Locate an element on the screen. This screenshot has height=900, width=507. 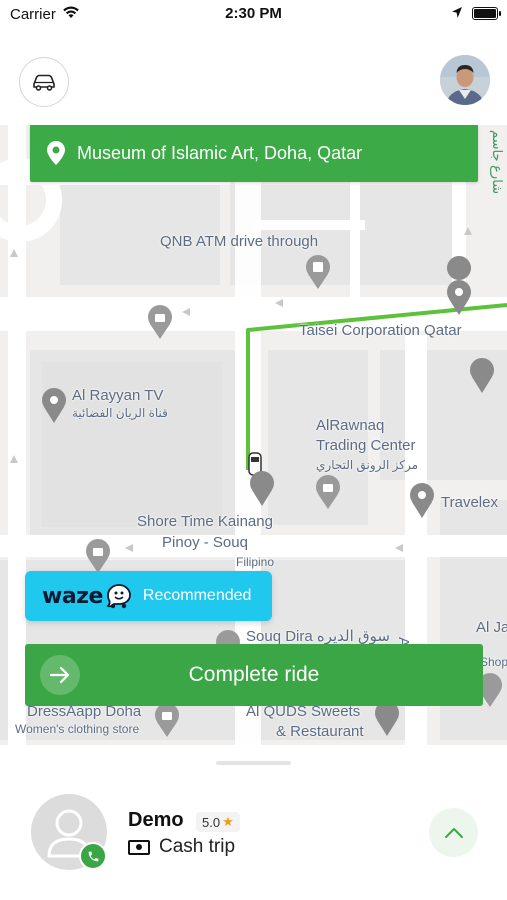
map-label-rawnaq-1: AlRawnaq is located at coordinates (350, 425).